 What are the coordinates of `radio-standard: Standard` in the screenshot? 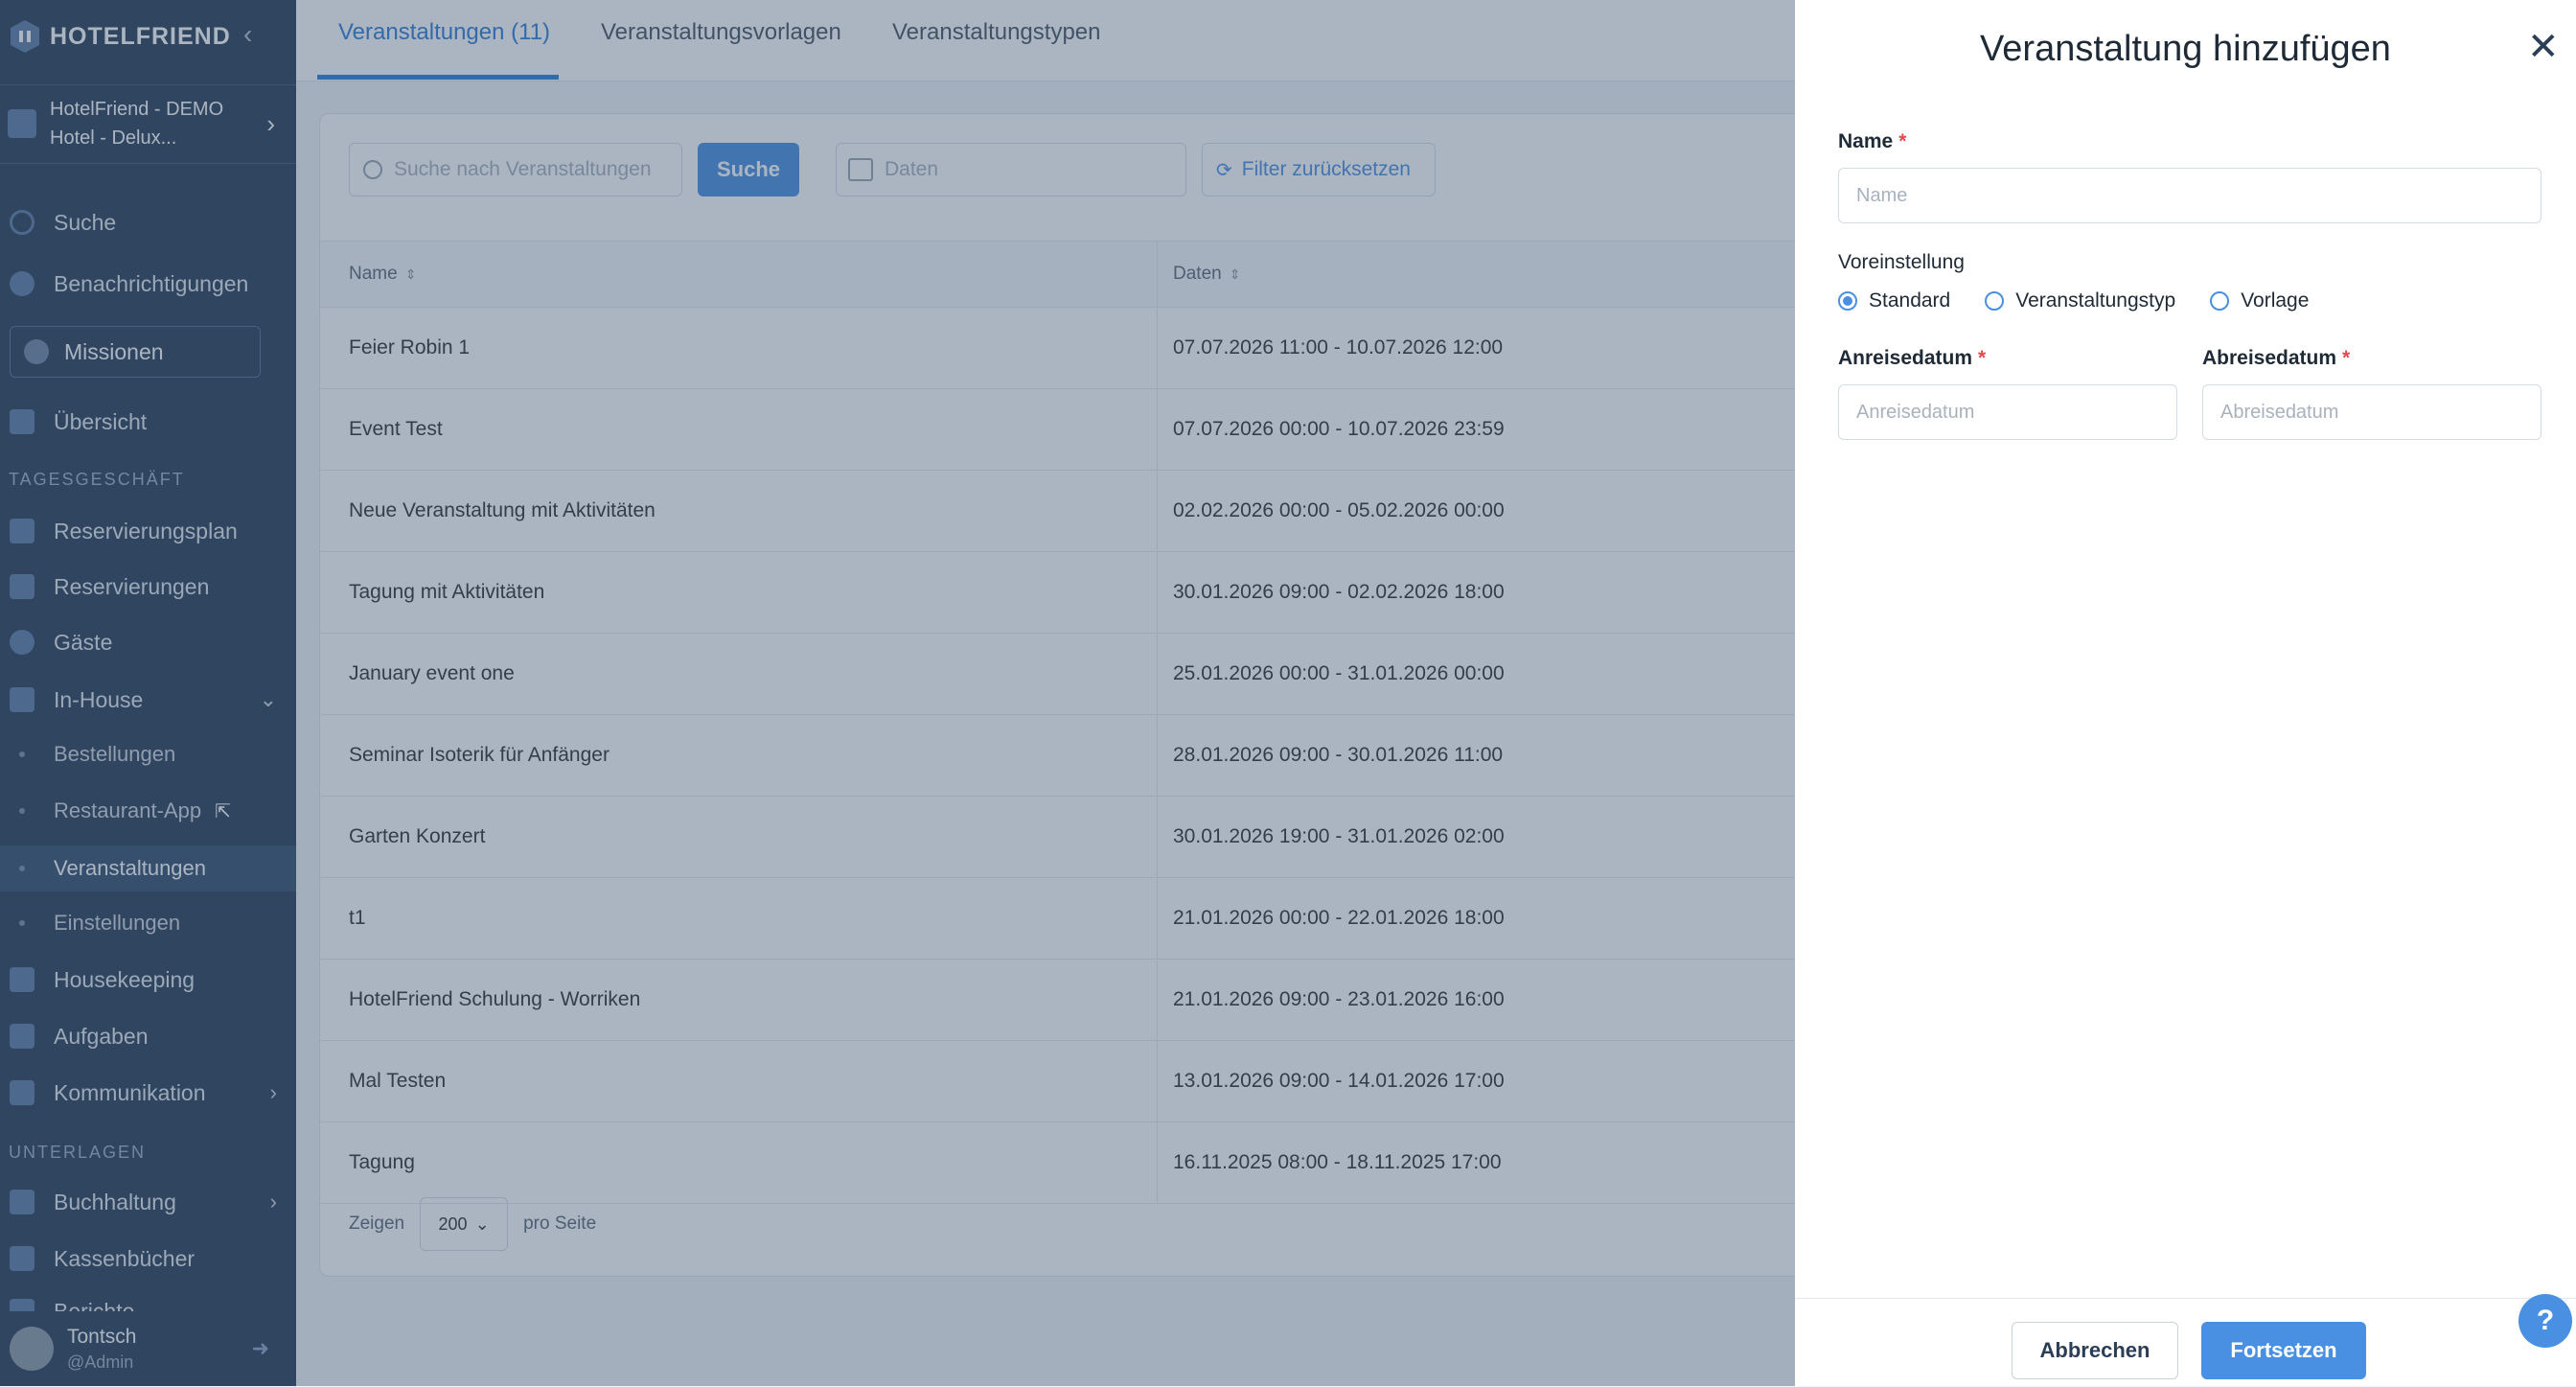 It's located at (1894, 300).